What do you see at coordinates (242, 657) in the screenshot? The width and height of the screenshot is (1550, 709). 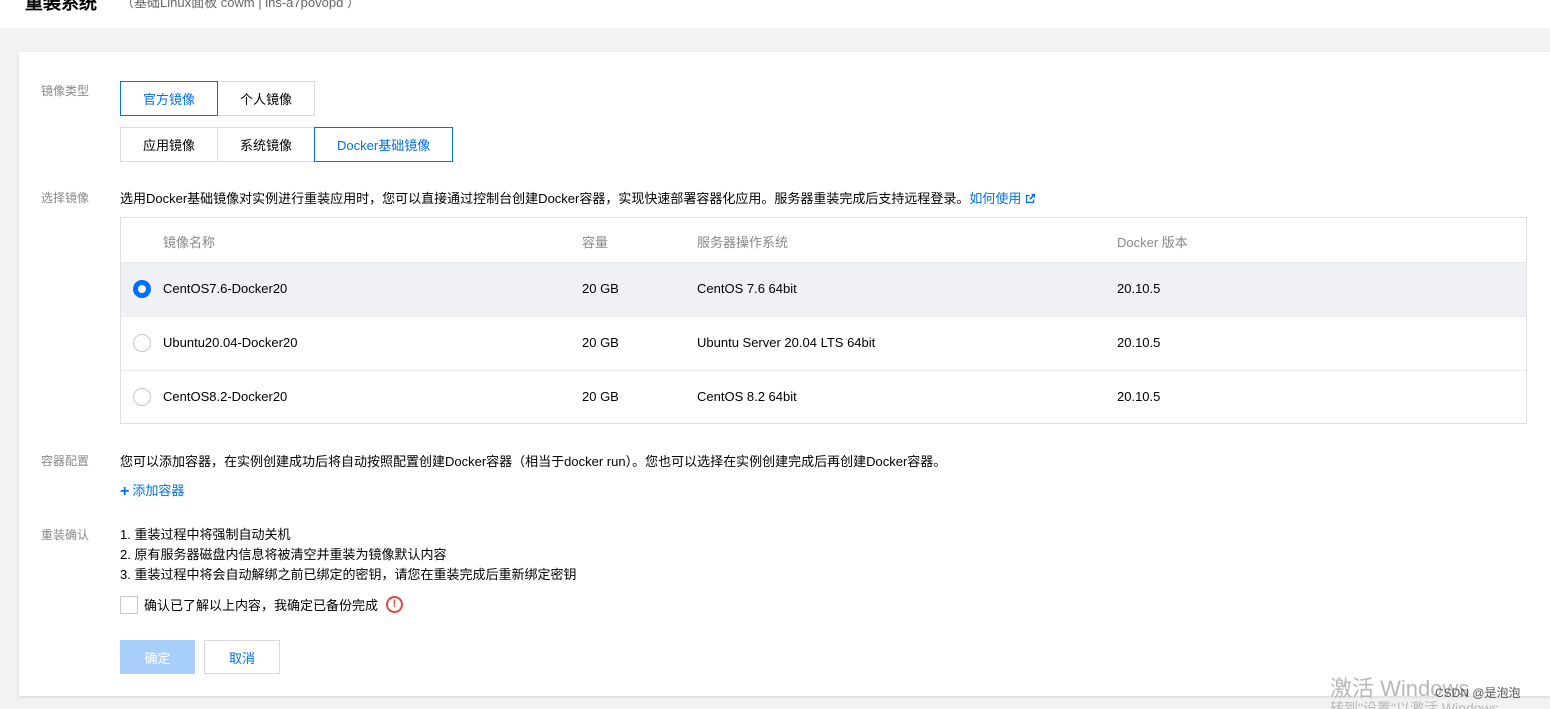 I see `cancel-button: 取消` at bounding box center [242, 657].